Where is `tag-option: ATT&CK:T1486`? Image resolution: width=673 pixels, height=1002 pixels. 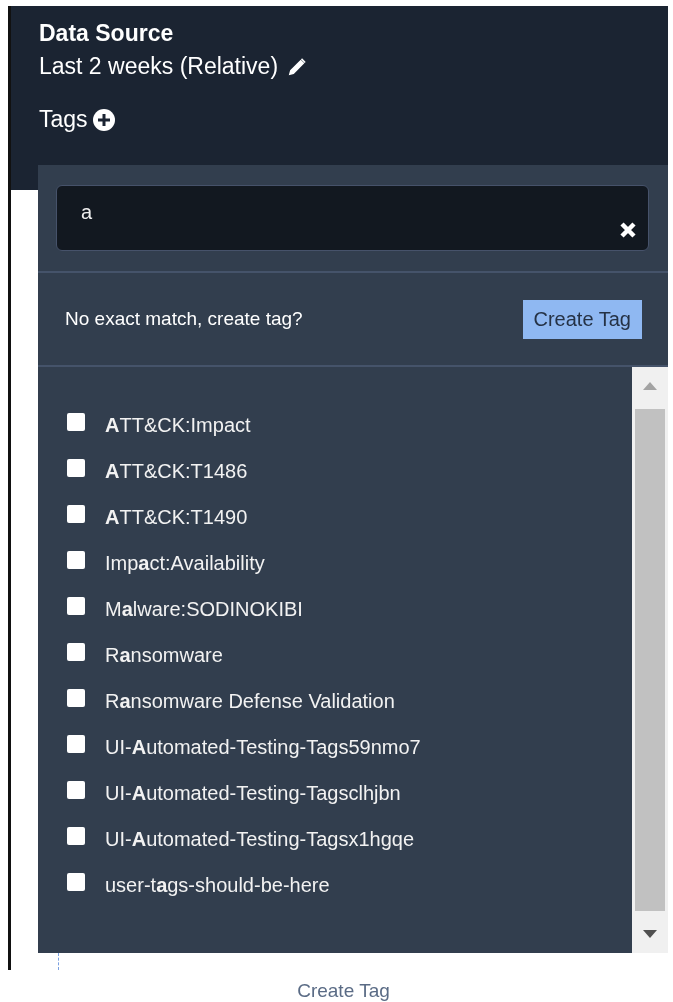 tag-option: ATT&CK:T1486 is located at coordinates (176, 471).